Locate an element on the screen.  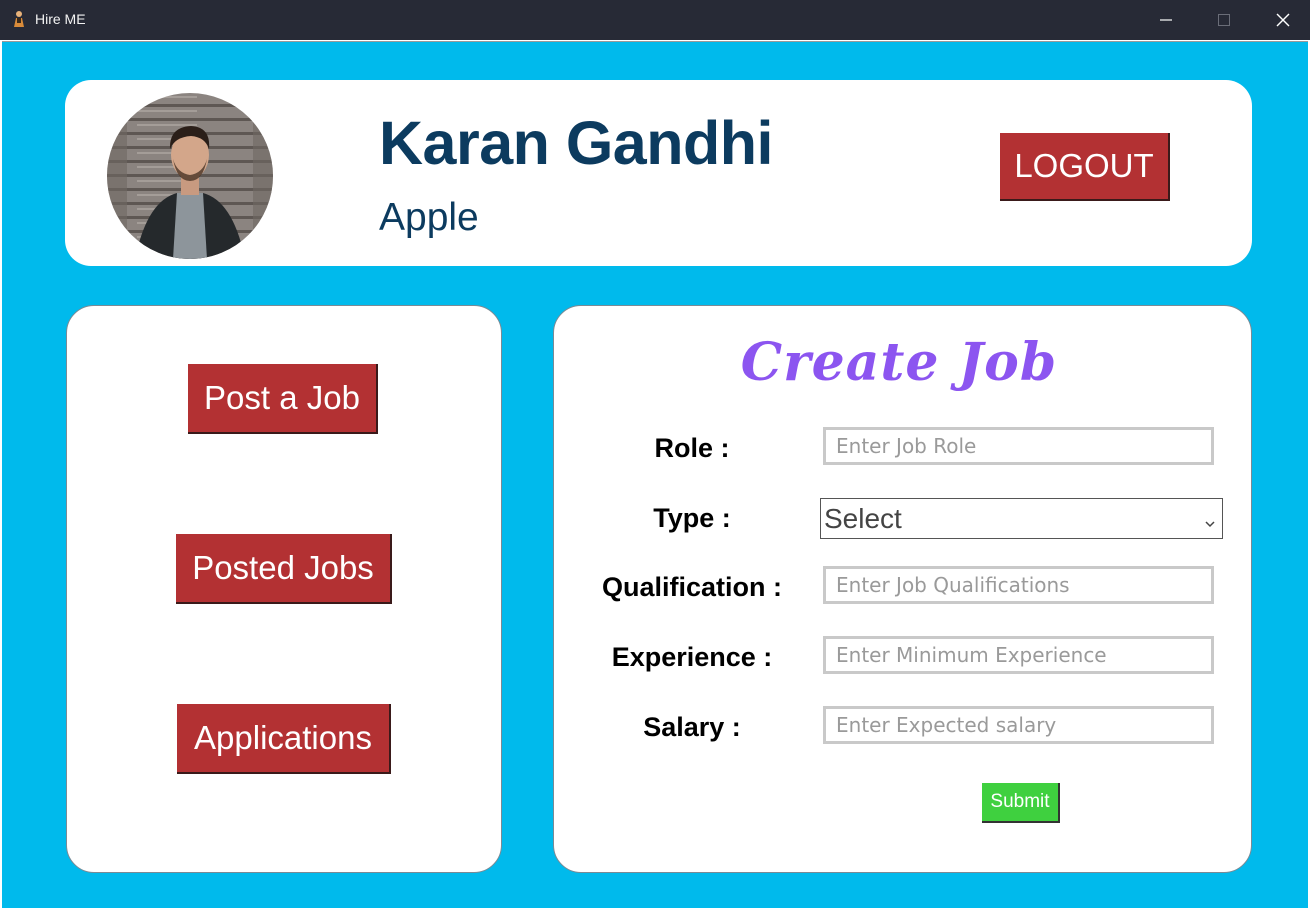
chevron-down-icon is located at coordinates (1210, 525).